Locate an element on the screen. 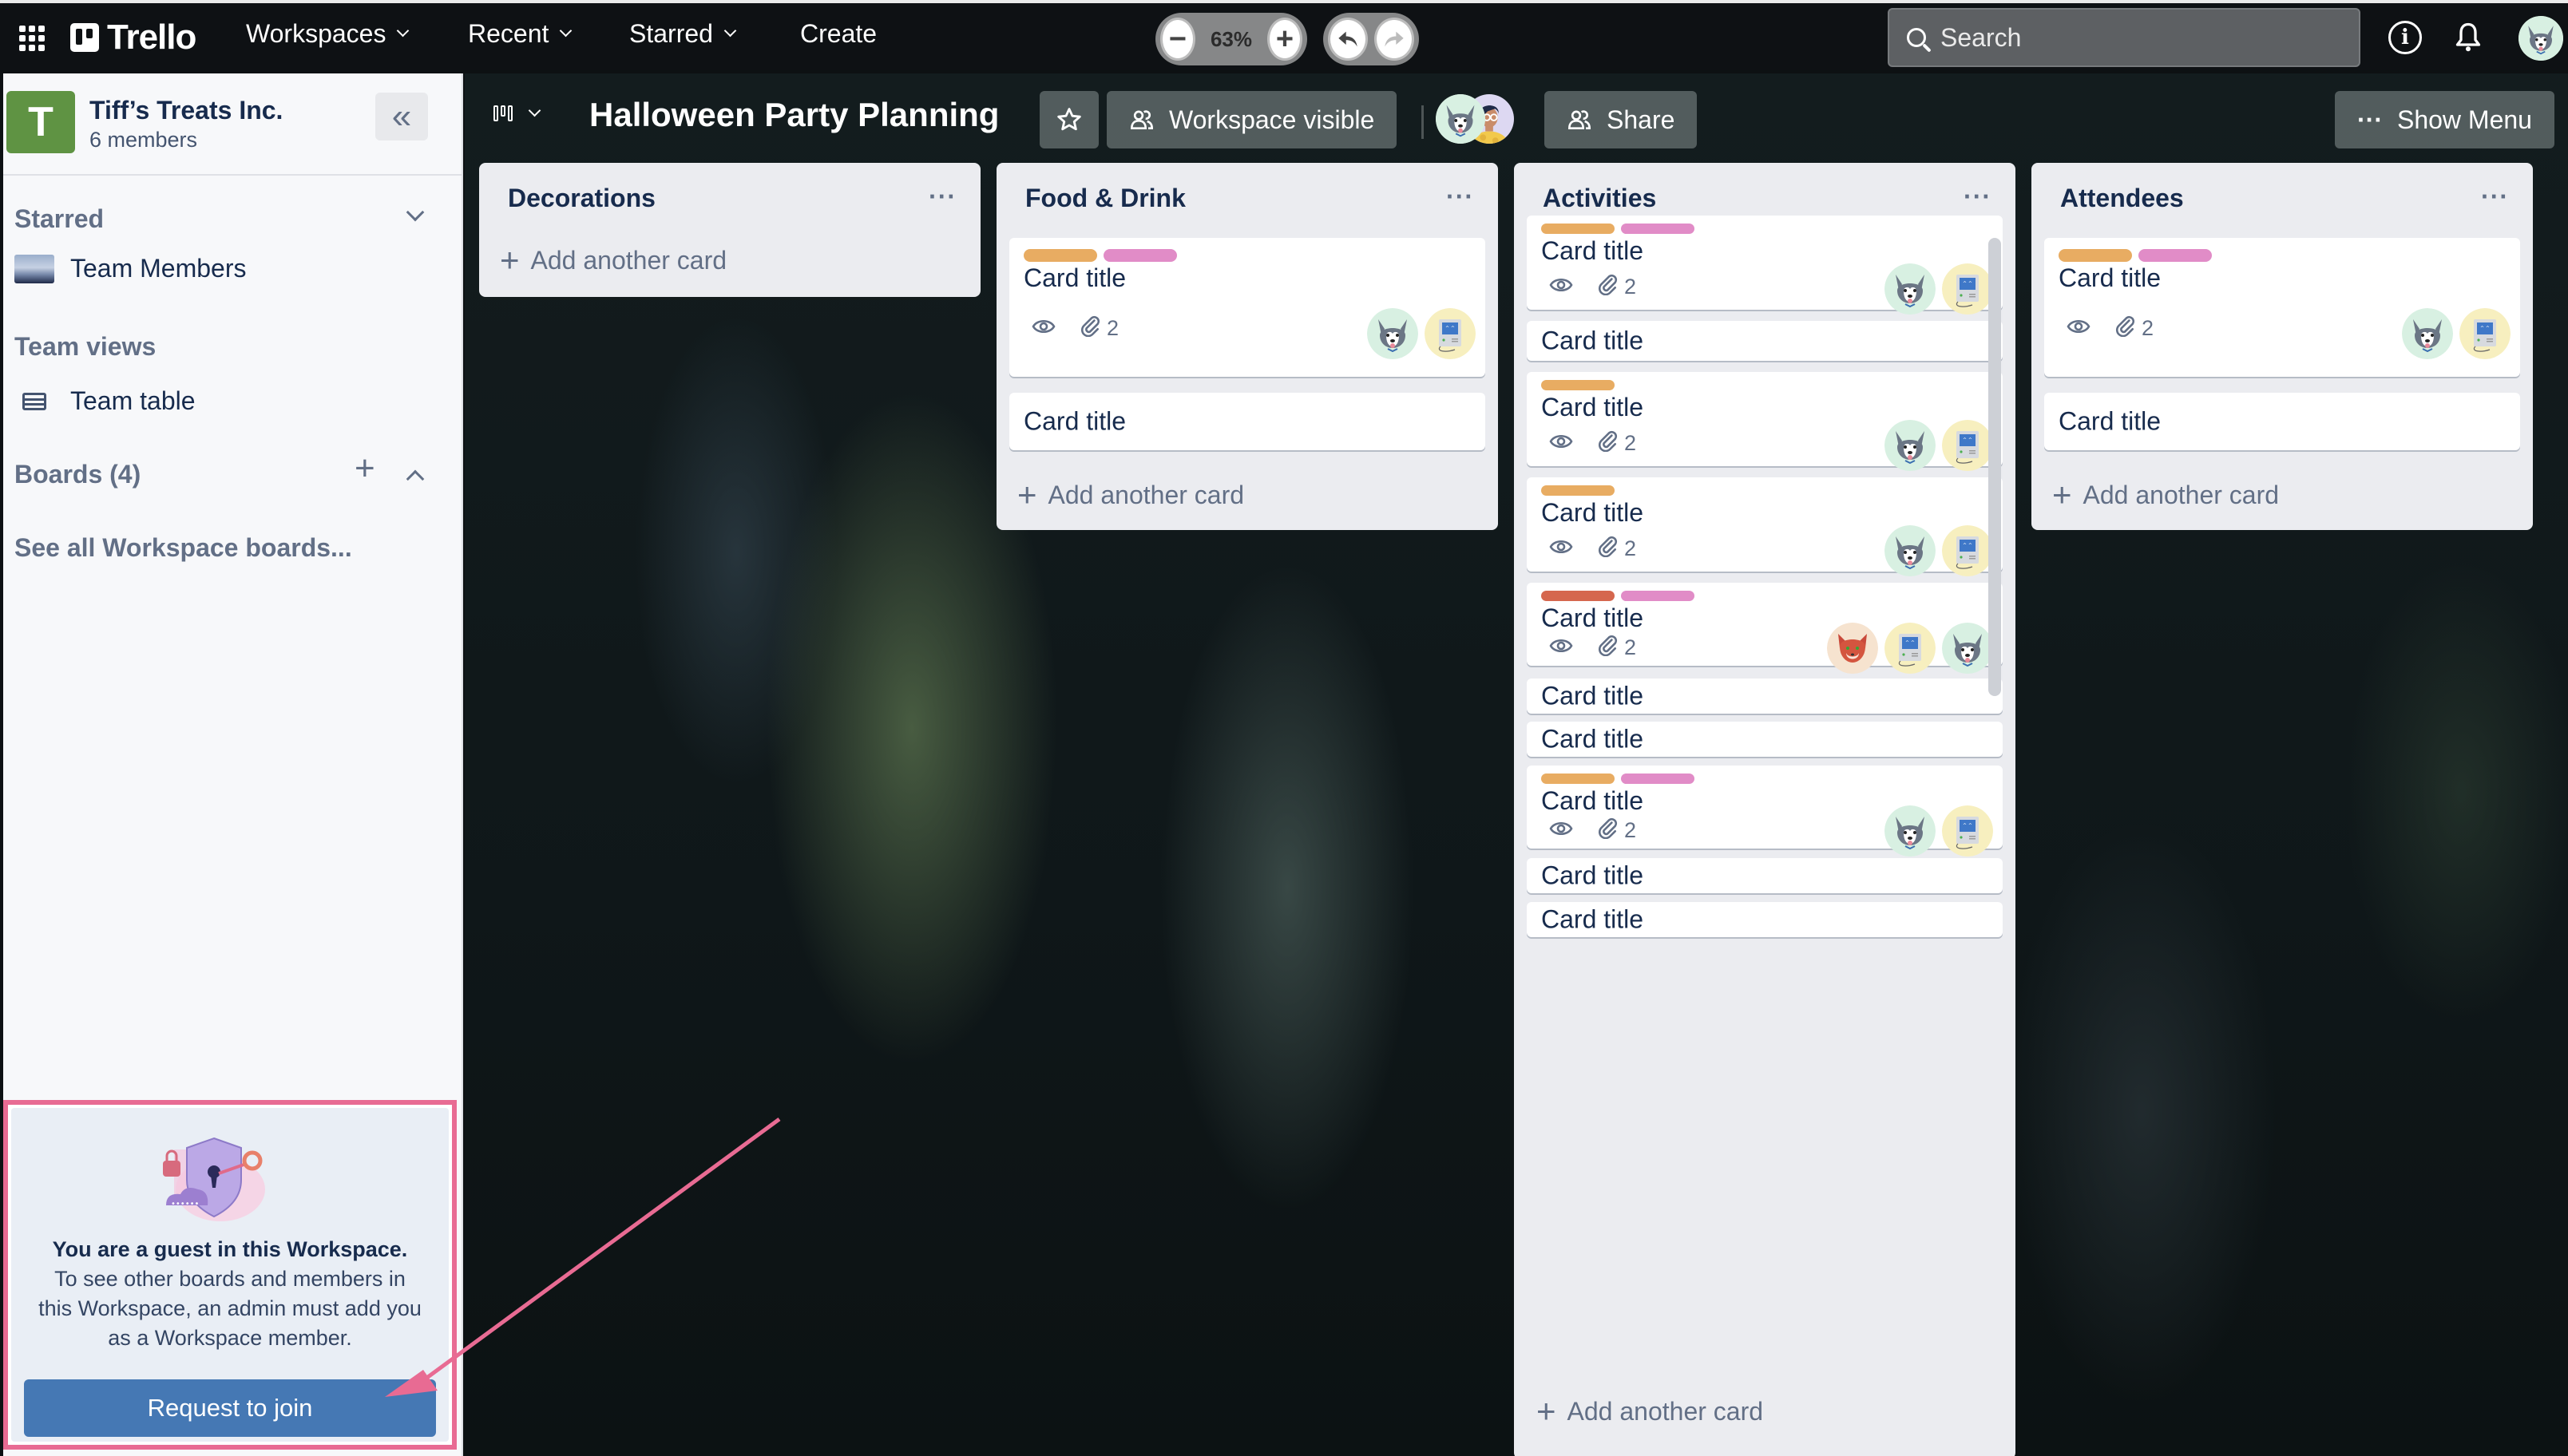 Image resolution: width=2568 pixels, height=1456 pixels. list-title: Activities is located at coordinates (1599, 198).